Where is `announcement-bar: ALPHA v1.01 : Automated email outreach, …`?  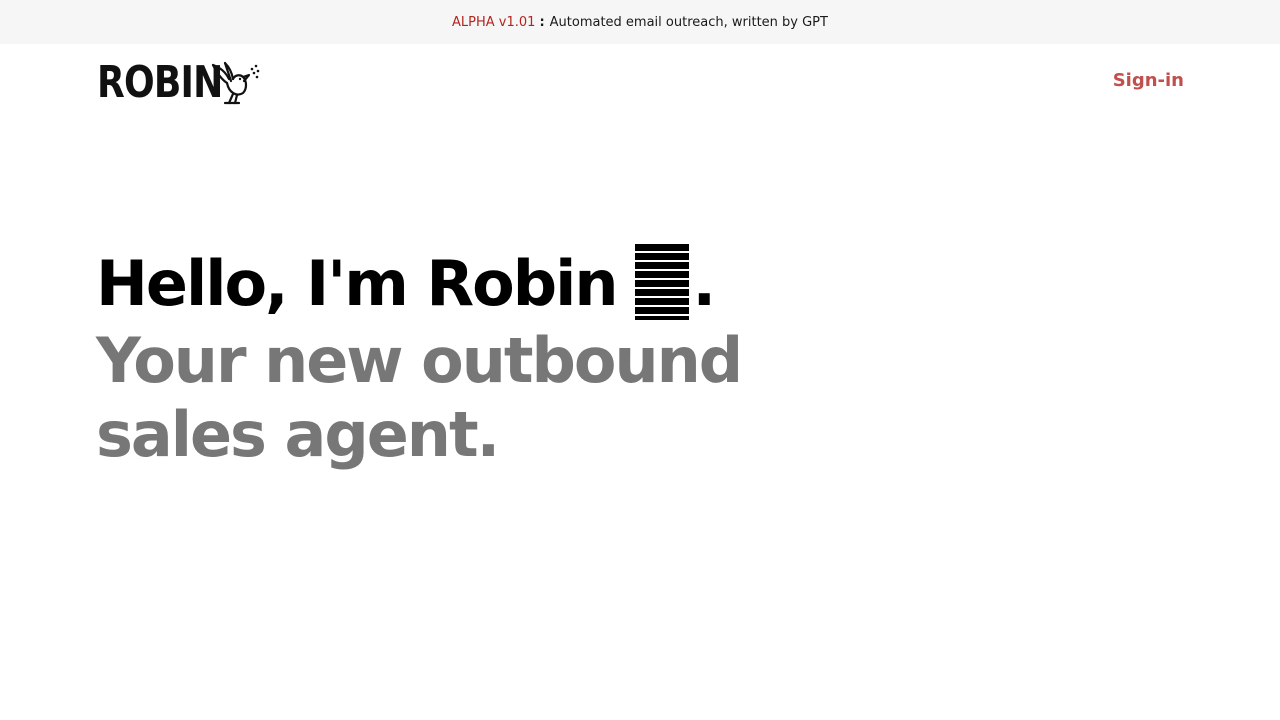 announcement-bar: ALPHA v1.01 : Automated email outreach, … is located at coordinates (640, 22).